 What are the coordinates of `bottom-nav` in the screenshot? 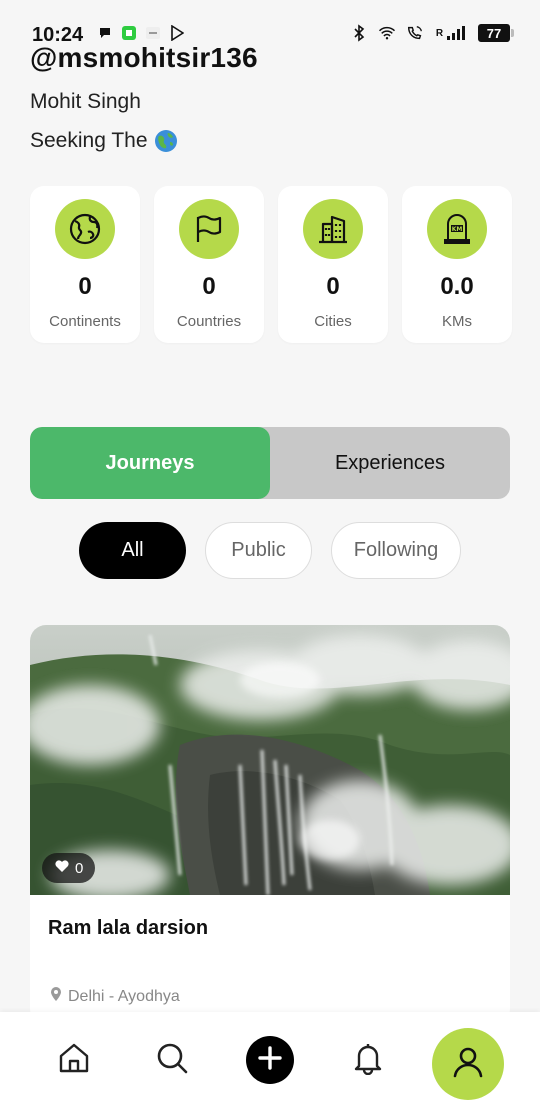 It's located at (270, 1062).